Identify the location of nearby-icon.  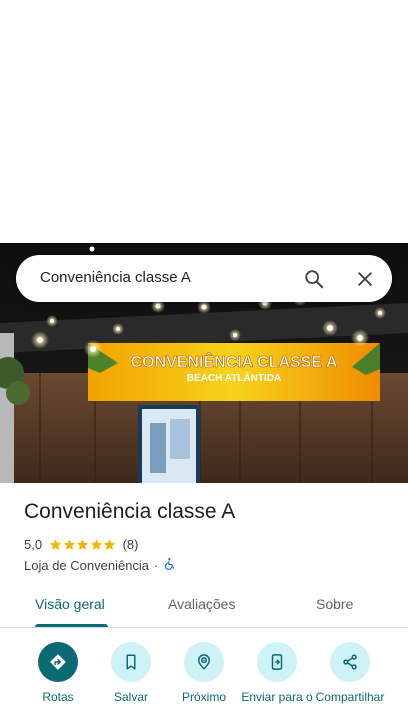
(204, 662).